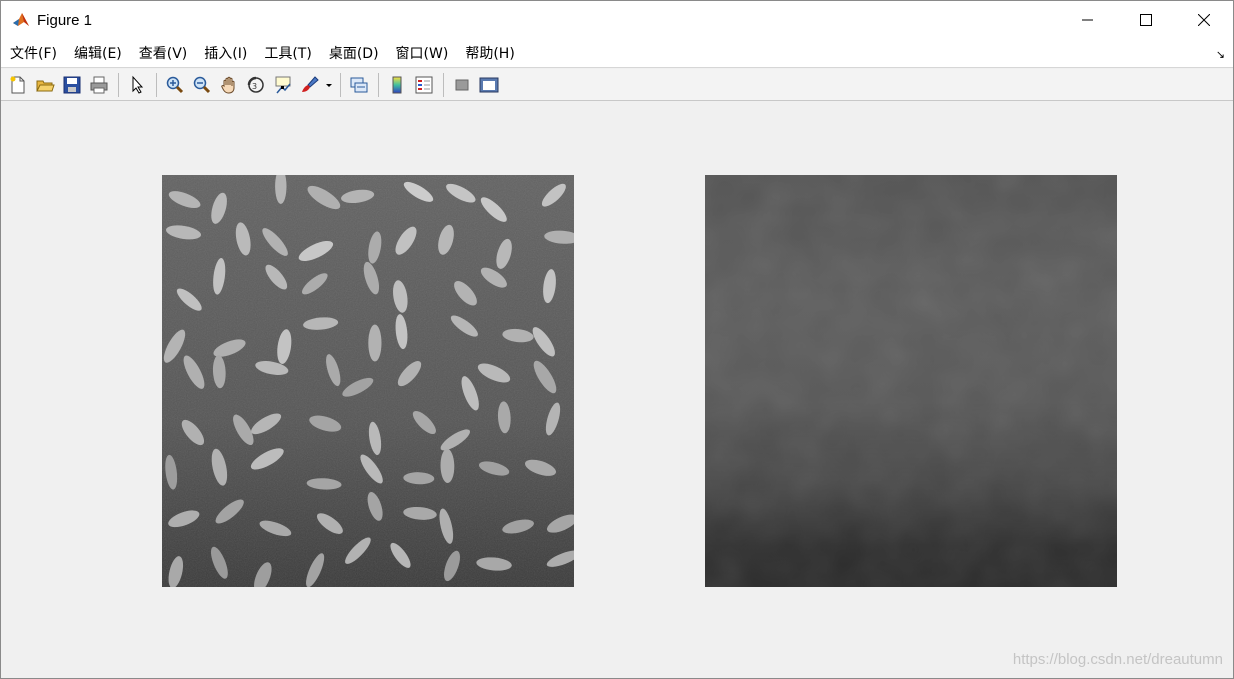  What do you see at coordinates (21, 20) in the screenshot?
I see `matlab-icon` at bounding box center [21, 20].